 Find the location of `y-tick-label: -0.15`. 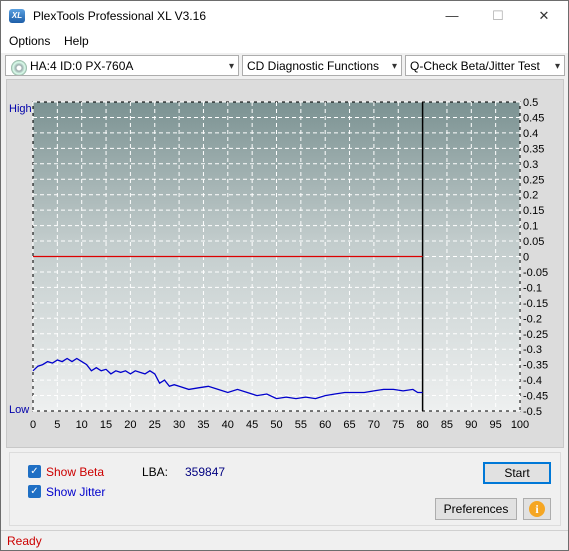

y-tick-label: -0.15 is located at coordinates (535, 304).